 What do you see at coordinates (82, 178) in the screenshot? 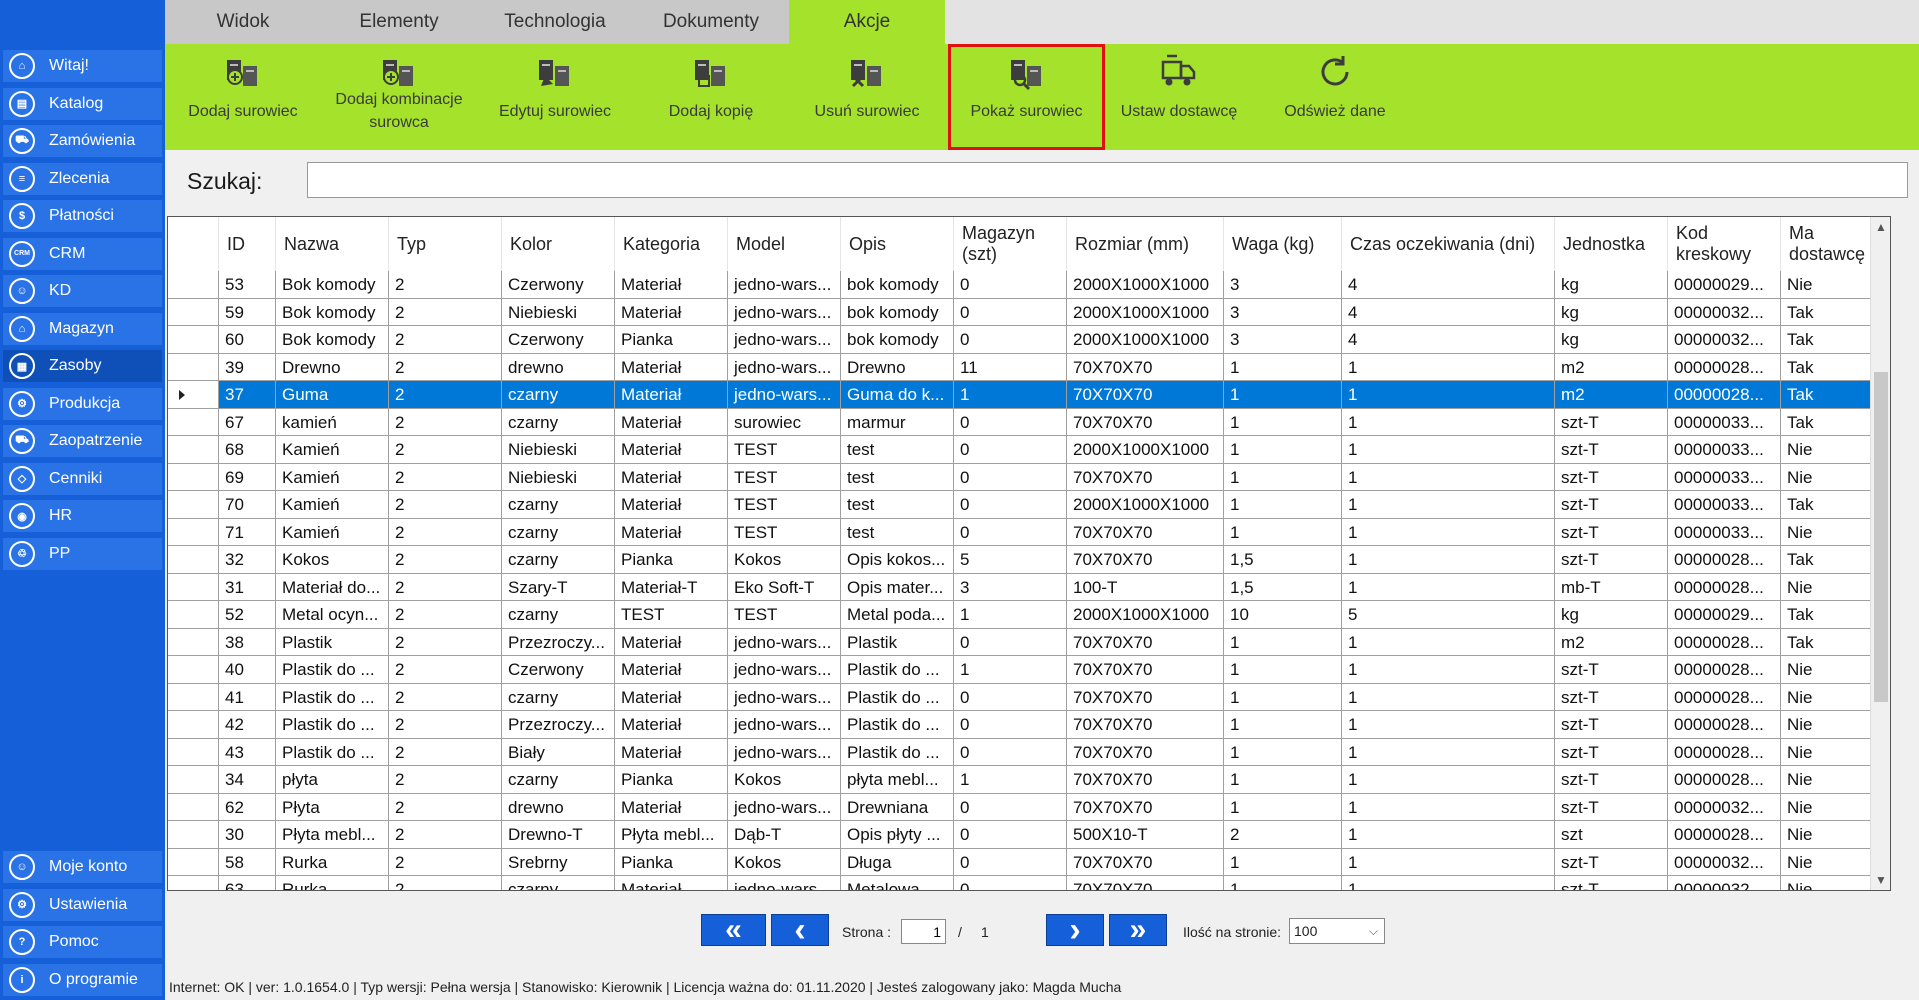
I see `sidebar-item-zlecenia: ≡ Zlecenia` at bounding box center [82, 178].